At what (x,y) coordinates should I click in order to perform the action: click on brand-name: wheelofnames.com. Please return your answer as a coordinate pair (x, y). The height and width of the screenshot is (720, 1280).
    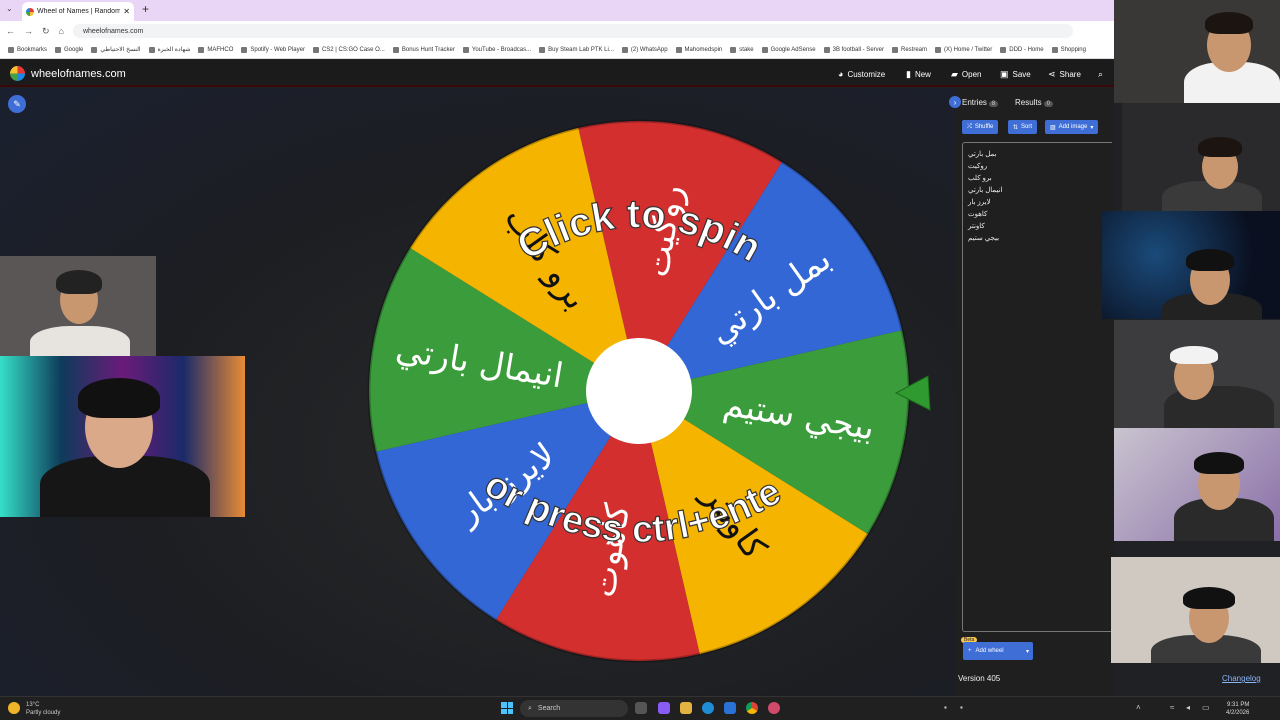
    Looking at the image, I should click on (78, 74).